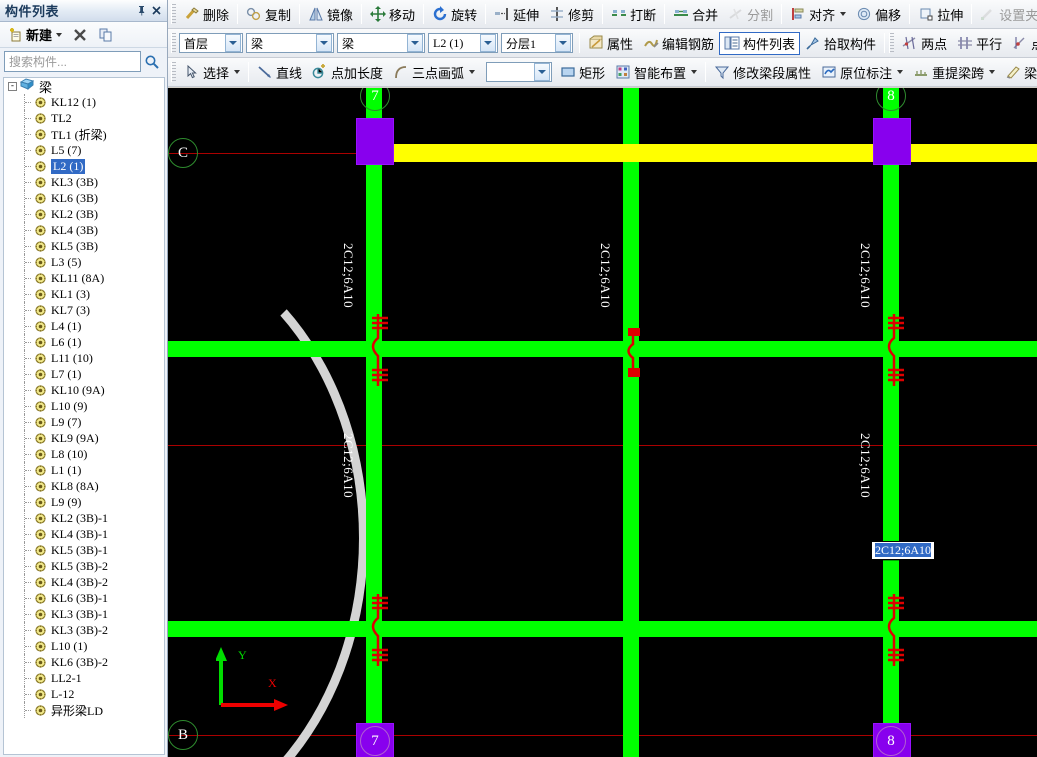 Image resolution: width=1037 pixels, height=757 pixels. Describe the element at coordinates (268, 14) in the screenshot. I see `toolbar-button-copy-items: 复制` at that location.